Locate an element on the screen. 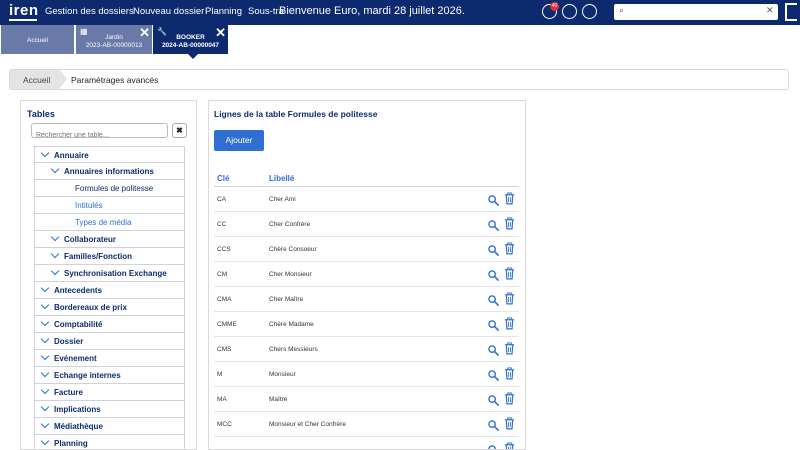  tree-item: Dossier is located at coordinates (109, 341).